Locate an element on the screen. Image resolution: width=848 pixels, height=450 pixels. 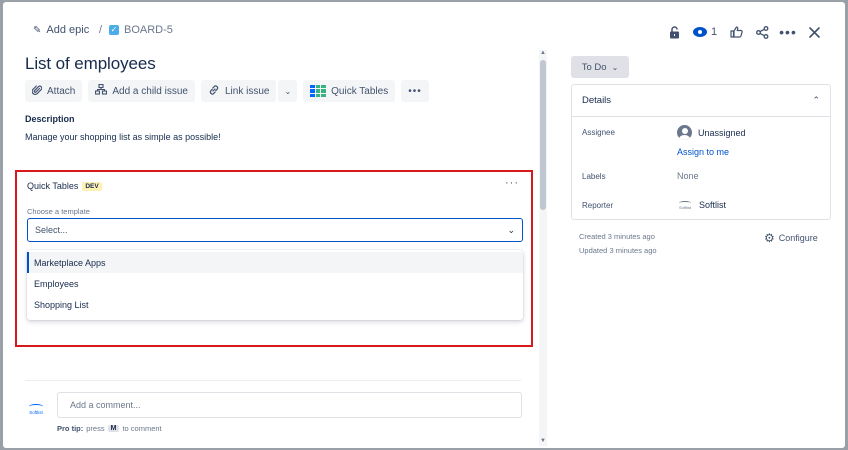
attach-button: Attach is located at coordinates (54, 91).